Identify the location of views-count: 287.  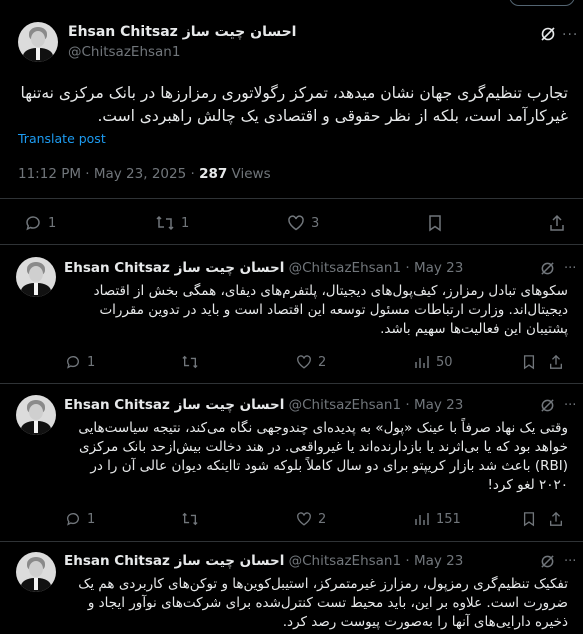
(213, 174).